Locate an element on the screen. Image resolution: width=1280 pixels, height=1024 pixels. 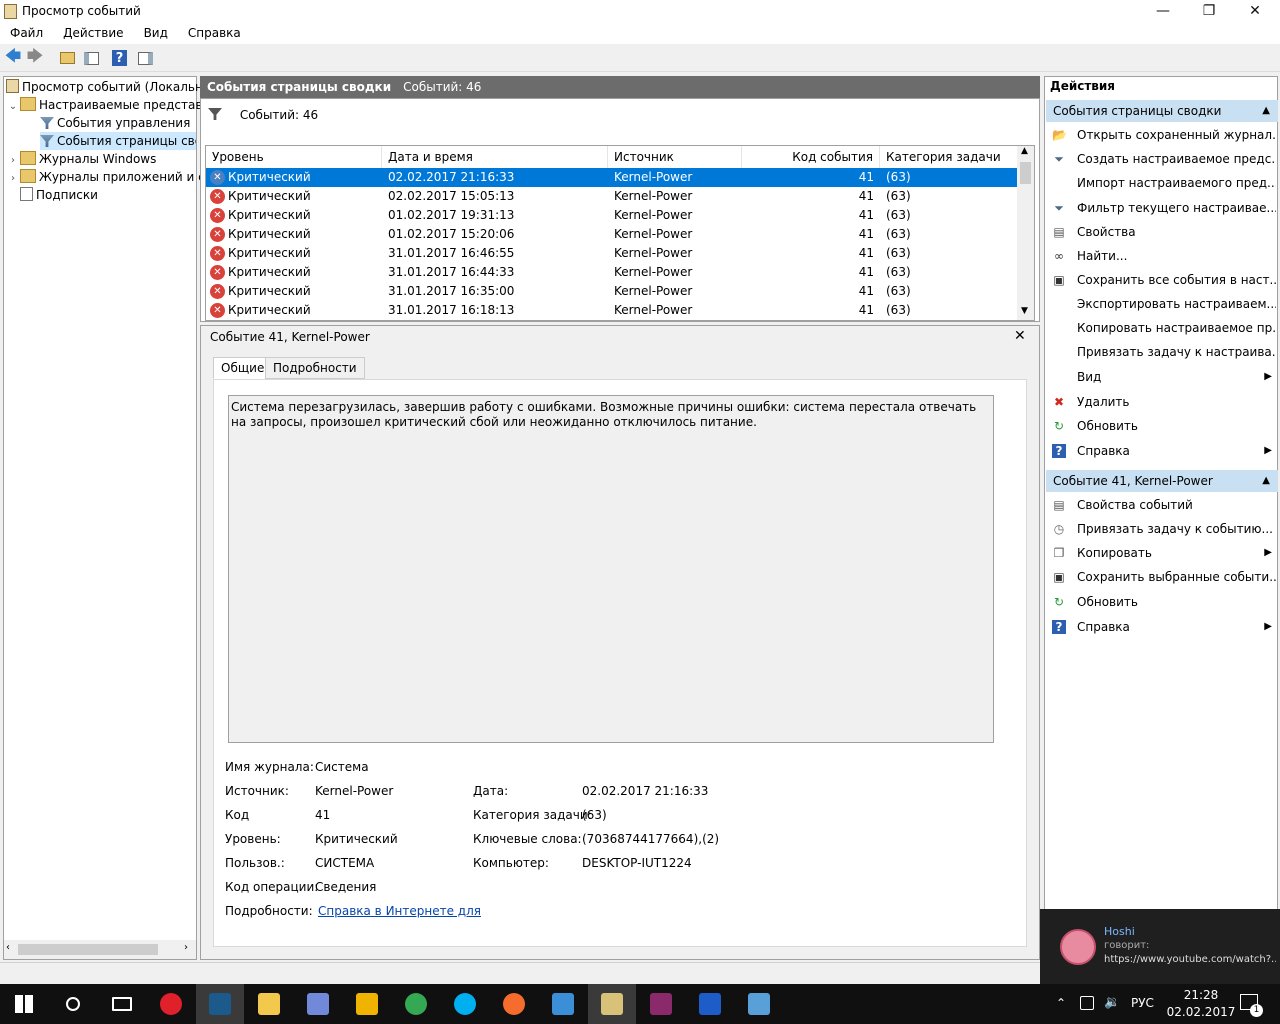
paint-icon is located at coordinates (759, 1004).